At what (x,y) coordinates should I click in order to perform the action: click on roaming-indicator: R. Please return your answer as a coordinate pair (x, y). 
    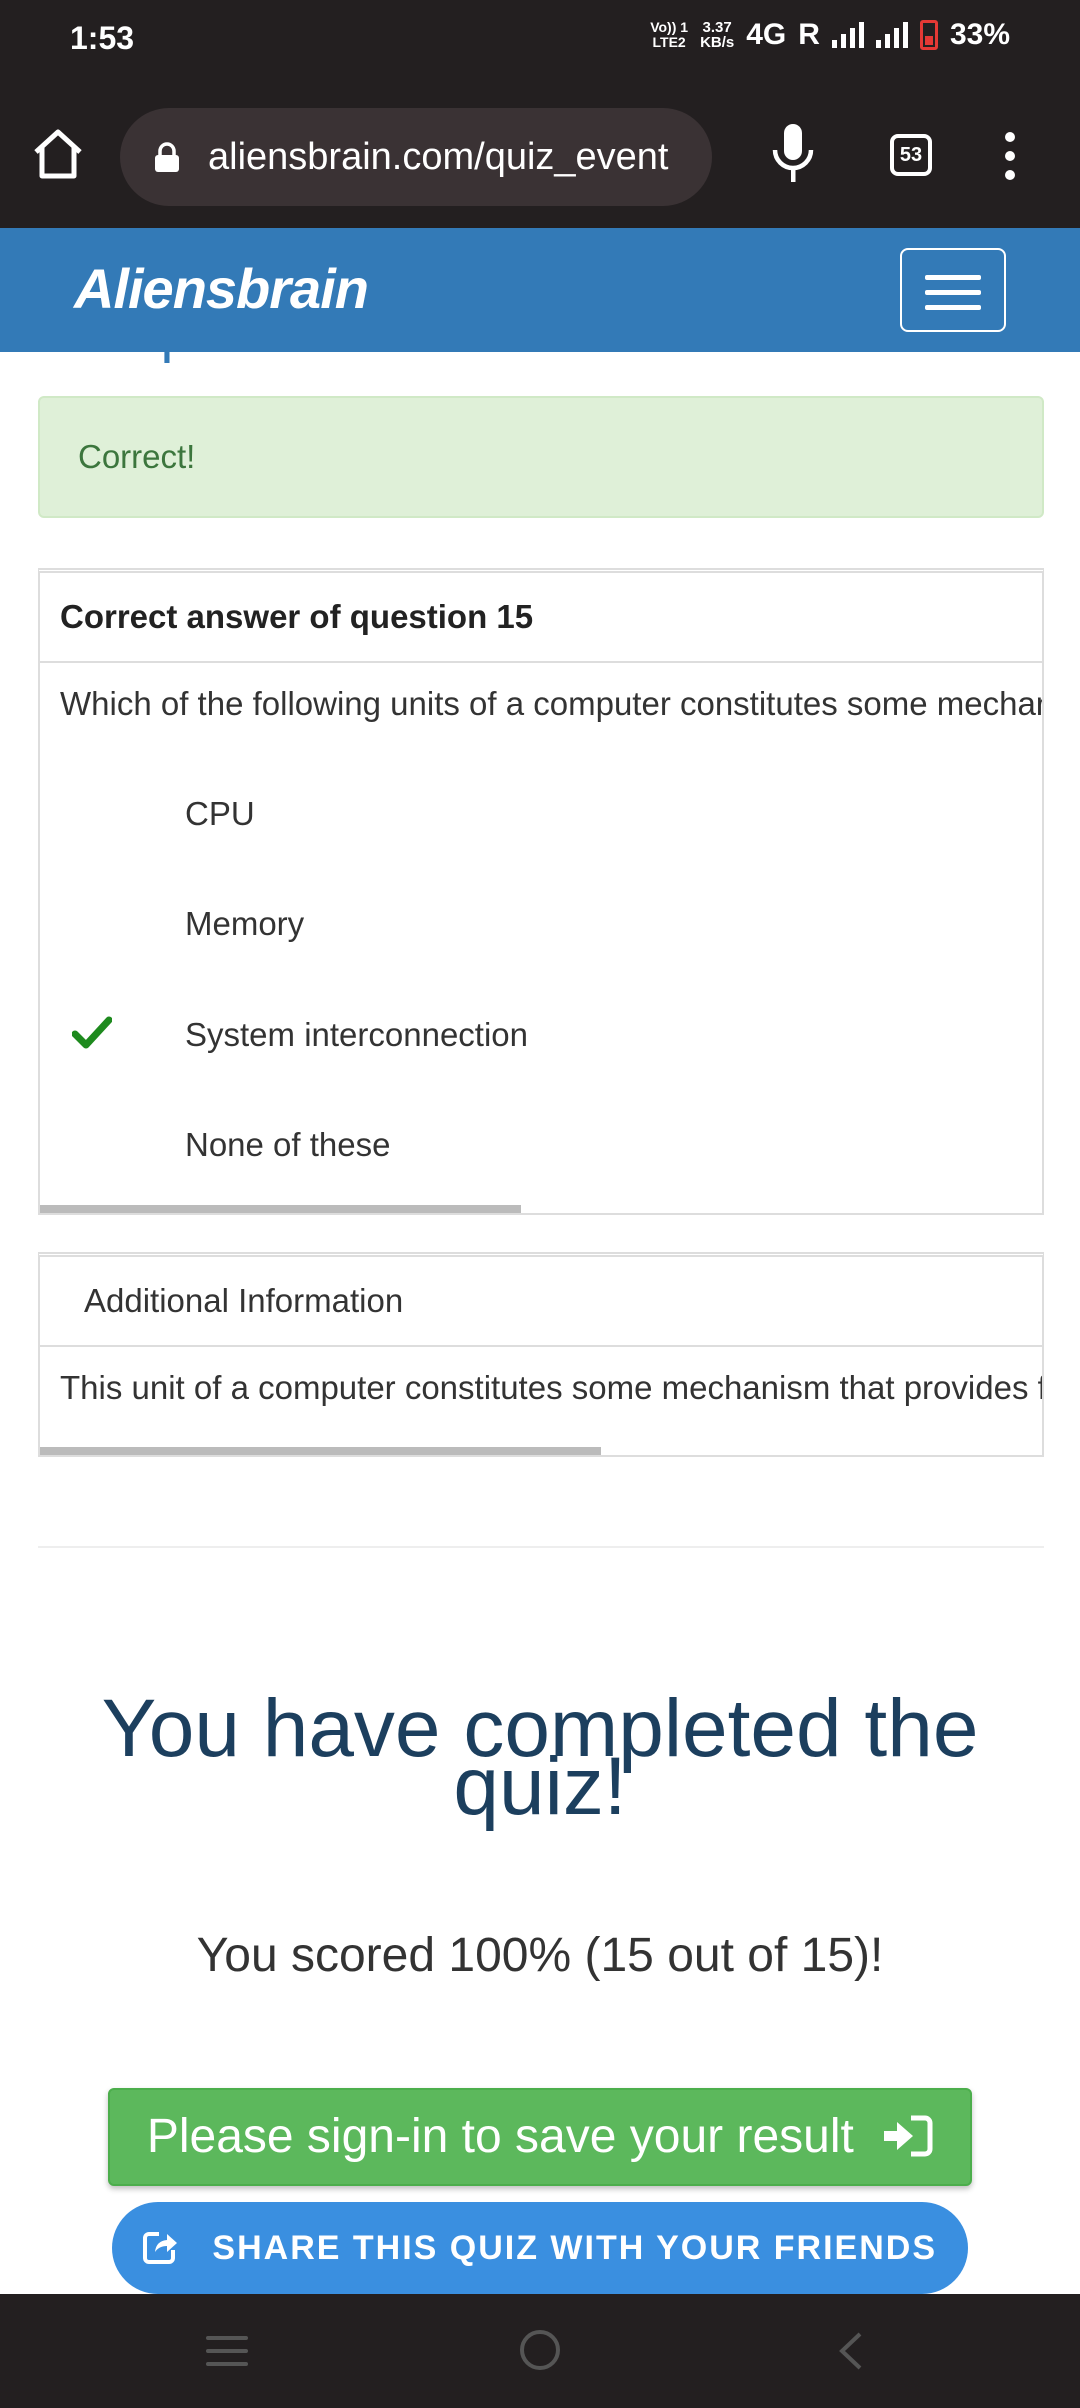
    Looking at the image, I should click on (809, 34).